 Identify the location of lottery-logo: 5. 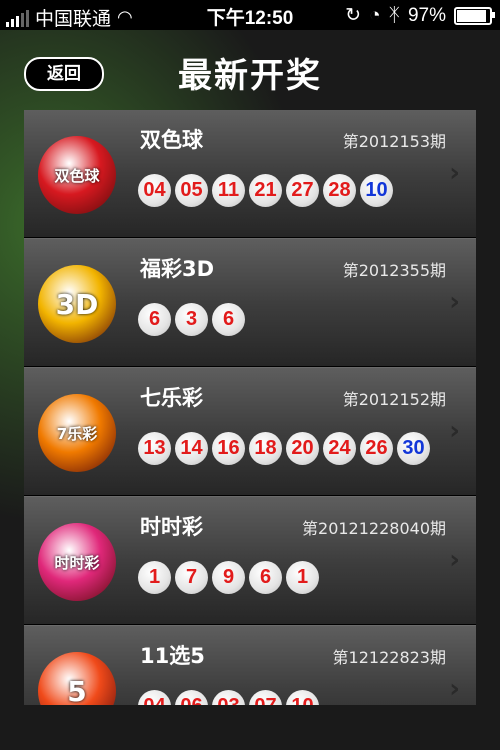
(77, 678).